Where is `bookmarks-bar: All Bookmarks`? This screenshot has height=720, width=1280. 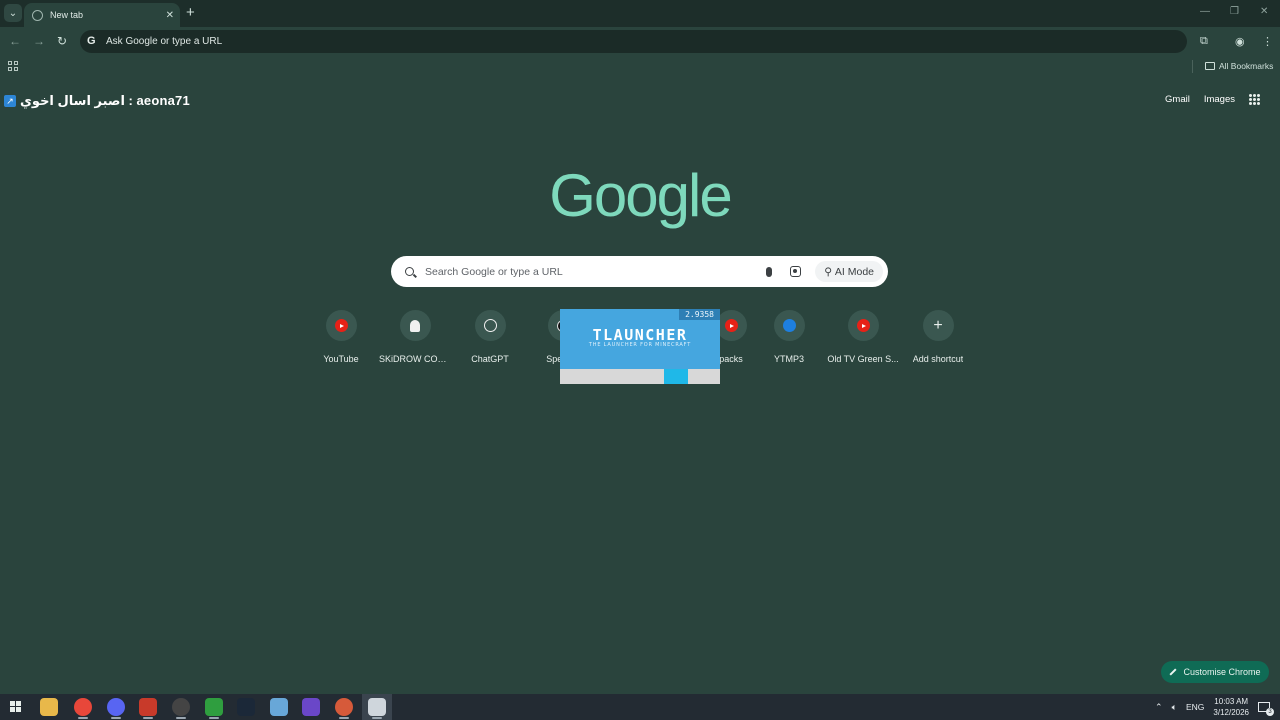 bookmarks-bar: All Bookmarks is located at coordinates (640, 67).